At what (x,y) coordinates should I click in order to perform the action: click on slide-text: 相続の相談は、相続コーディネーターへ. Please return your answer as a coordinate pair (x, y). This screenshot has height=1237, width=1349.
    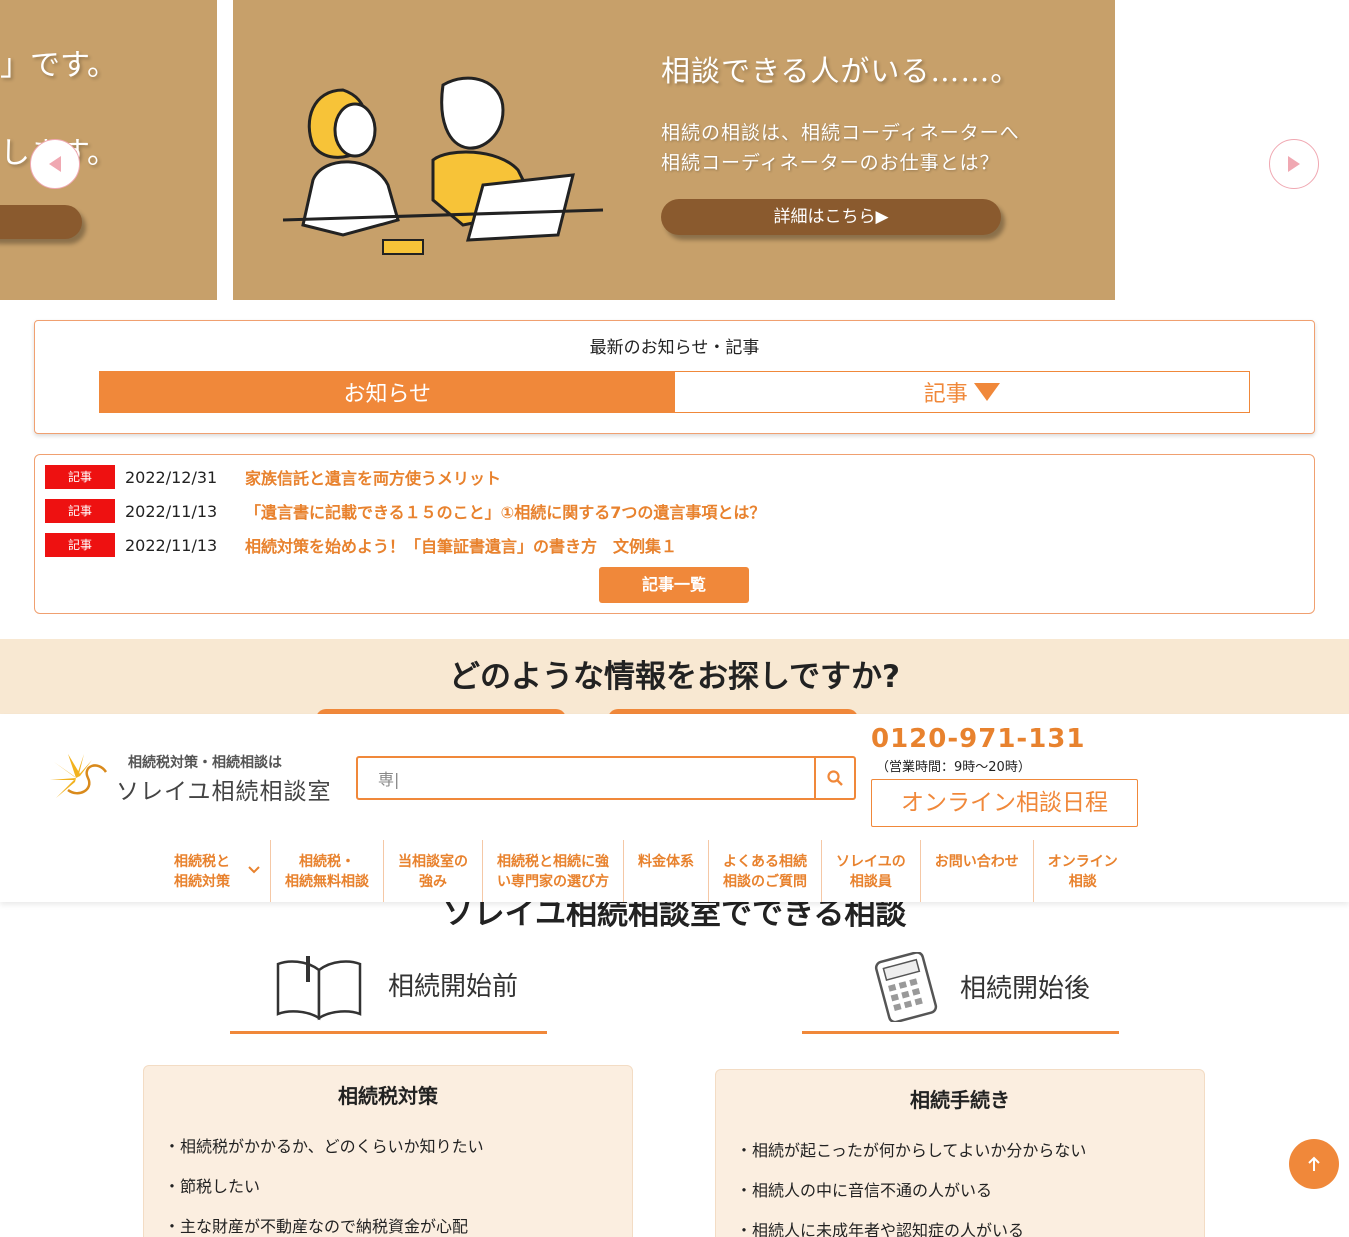
    Looking at the image, I should click on (840, 133).